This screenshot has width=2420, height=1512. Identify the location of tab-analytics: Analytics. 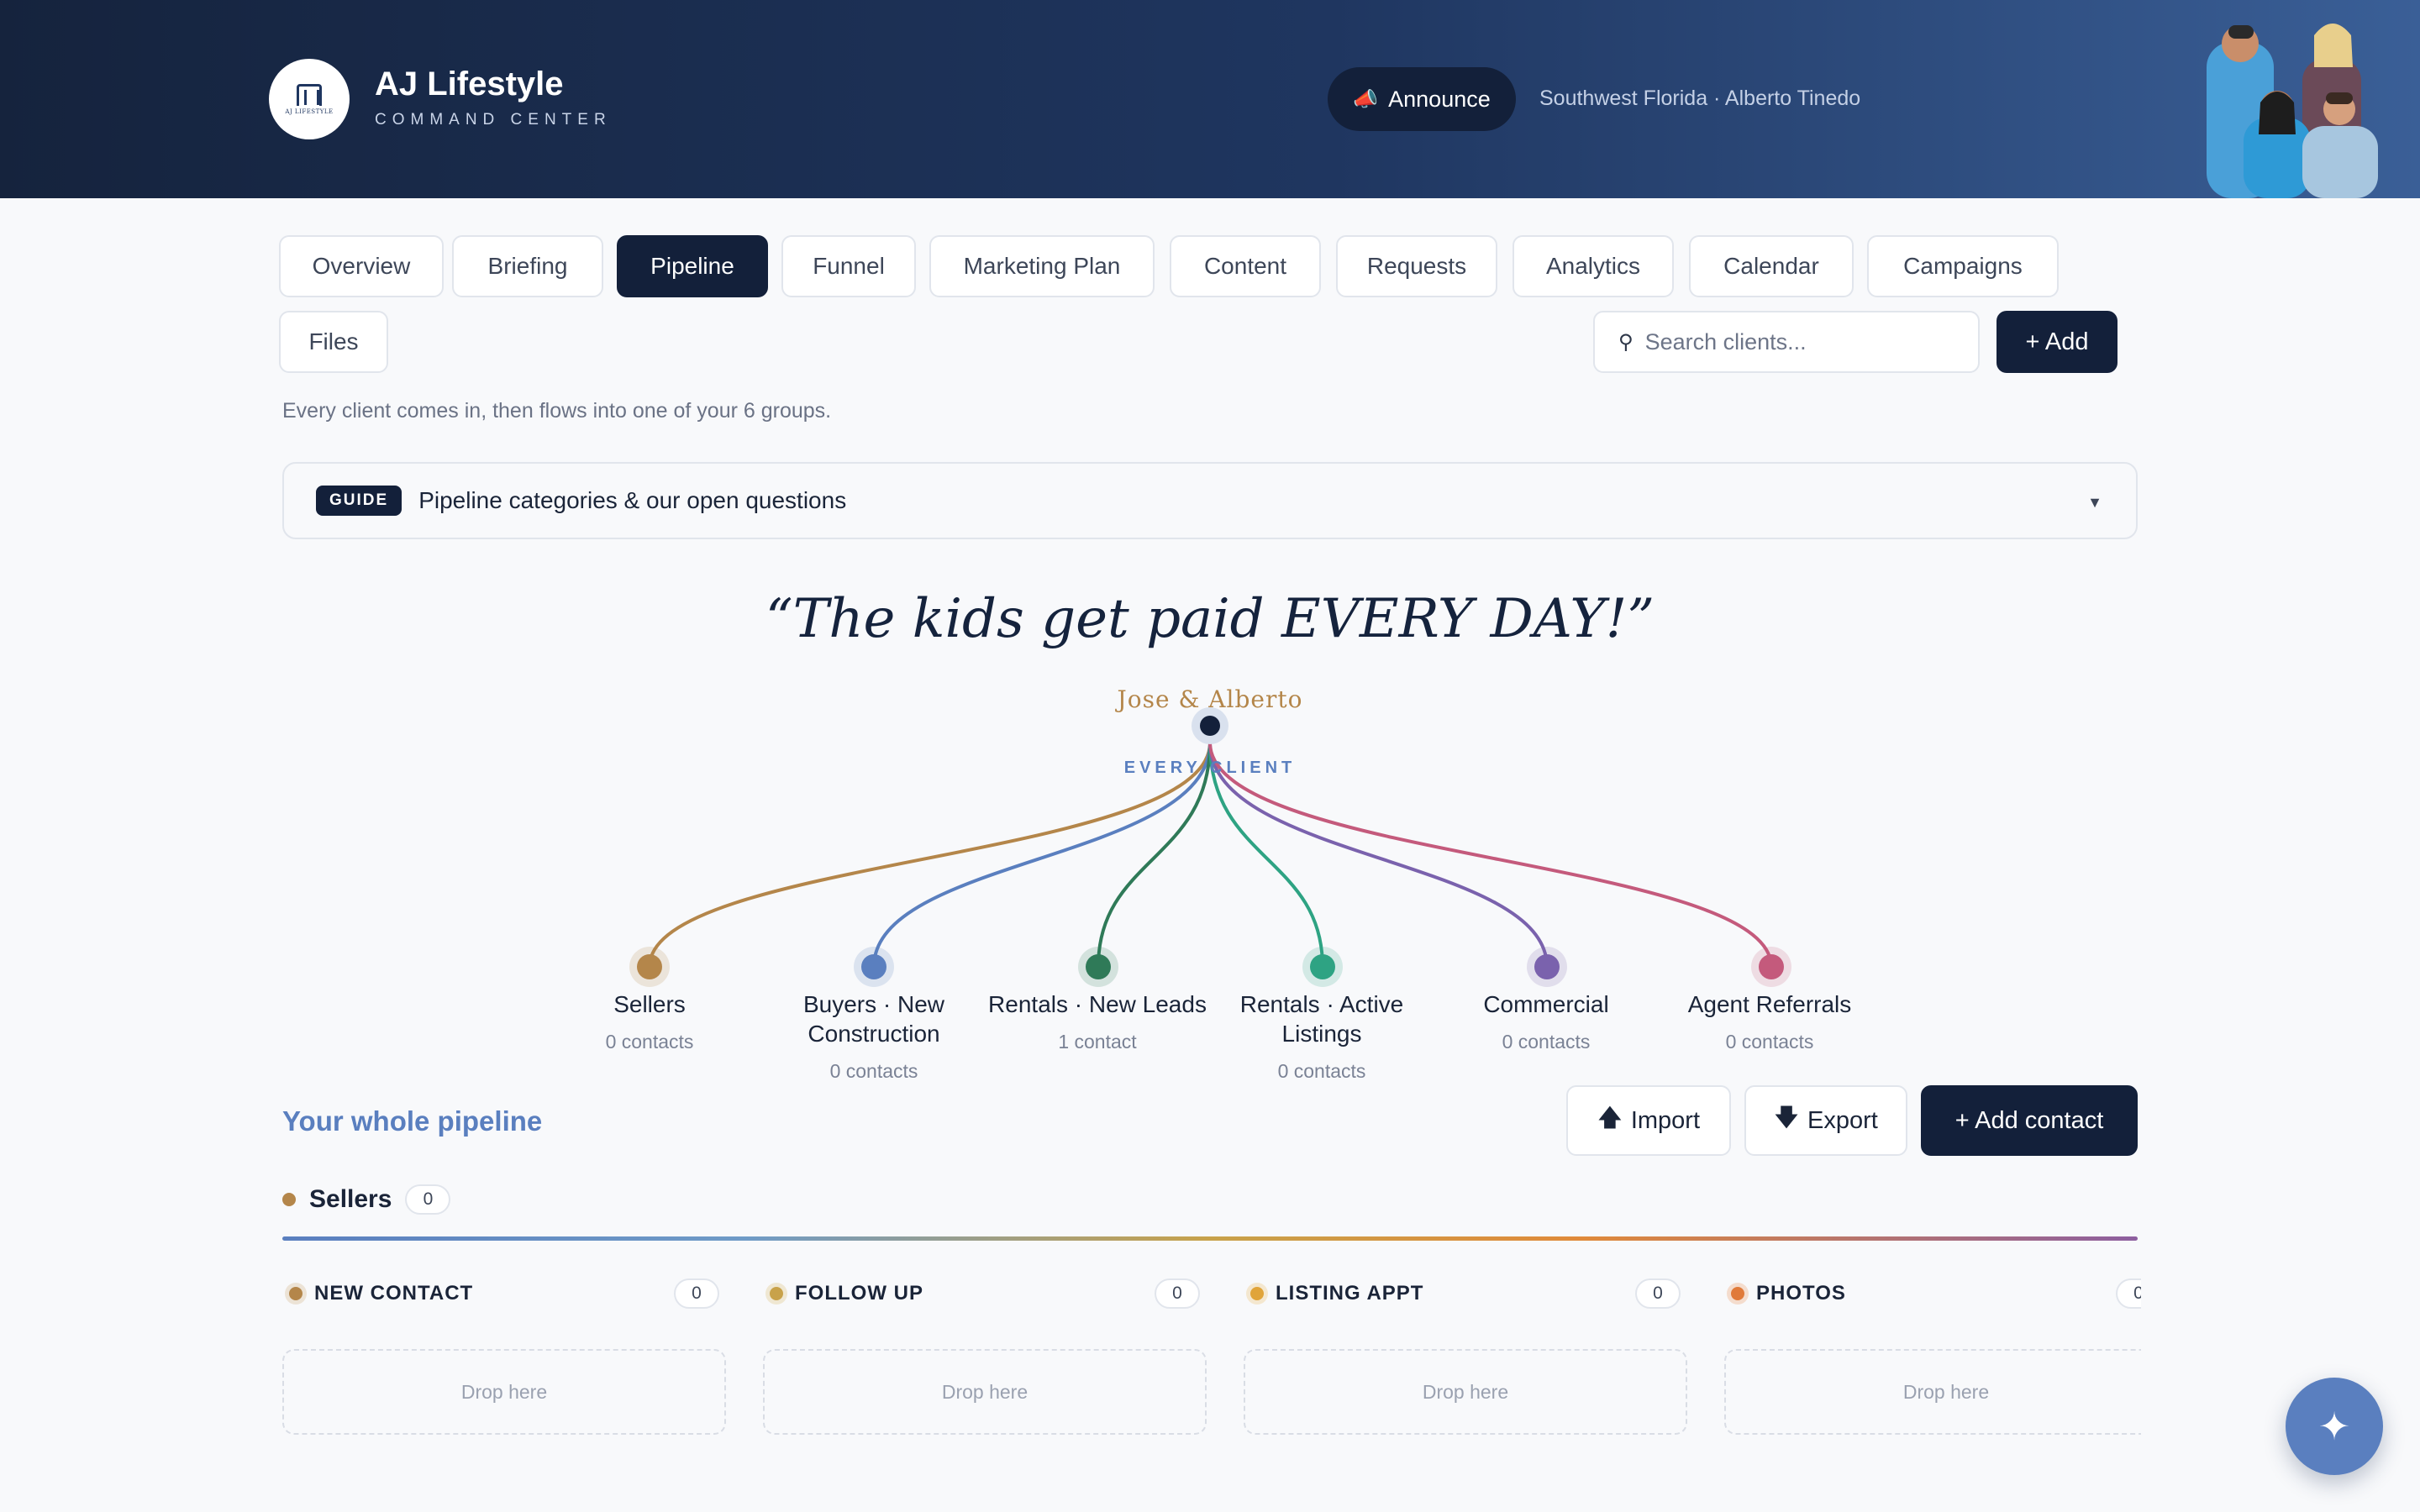
(1593, 266).